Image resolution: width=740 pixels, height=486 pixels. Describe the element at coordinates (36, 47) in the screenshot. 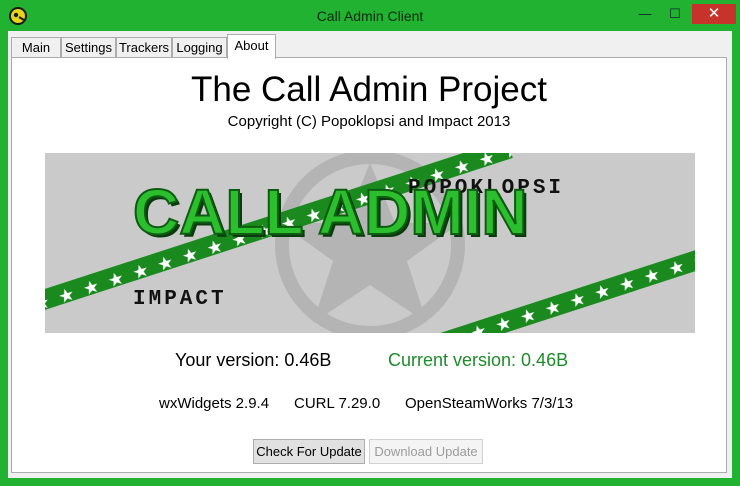

I see `tab-main: Main` at that location.